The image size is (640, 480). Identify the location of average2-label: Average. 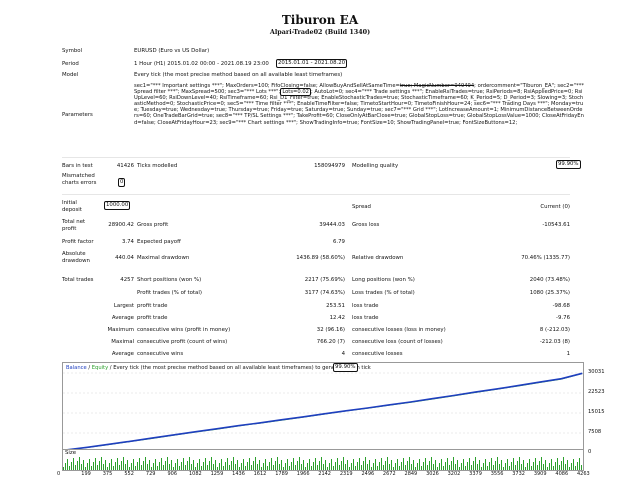
(122, 354).